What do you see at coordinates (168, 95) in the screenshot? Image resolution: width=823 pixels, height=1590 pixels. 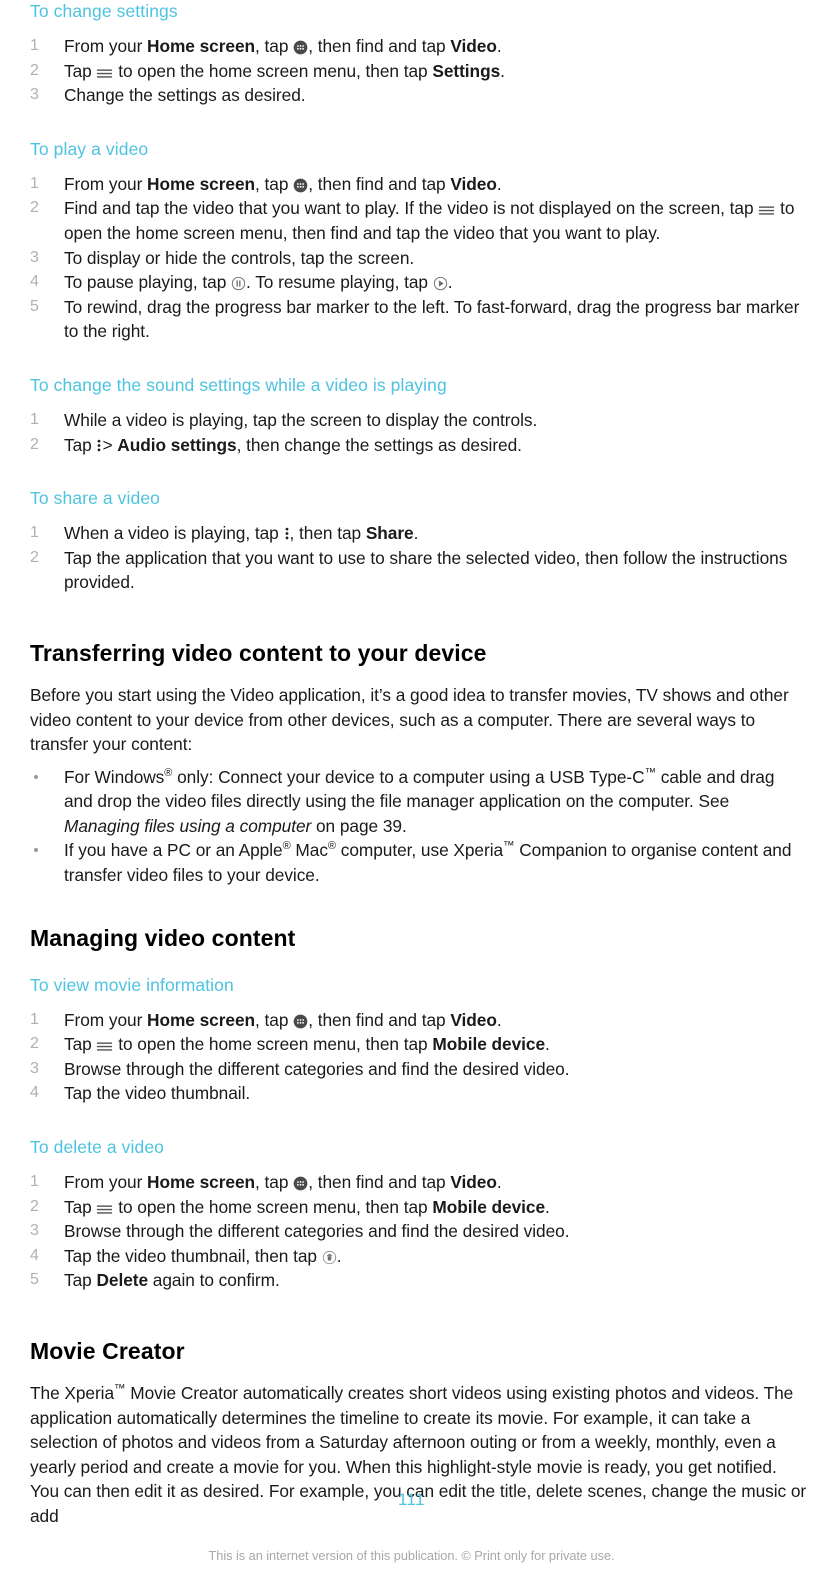 I see `list-item: Change the settings as desired.` at bounding box center [168, 95].